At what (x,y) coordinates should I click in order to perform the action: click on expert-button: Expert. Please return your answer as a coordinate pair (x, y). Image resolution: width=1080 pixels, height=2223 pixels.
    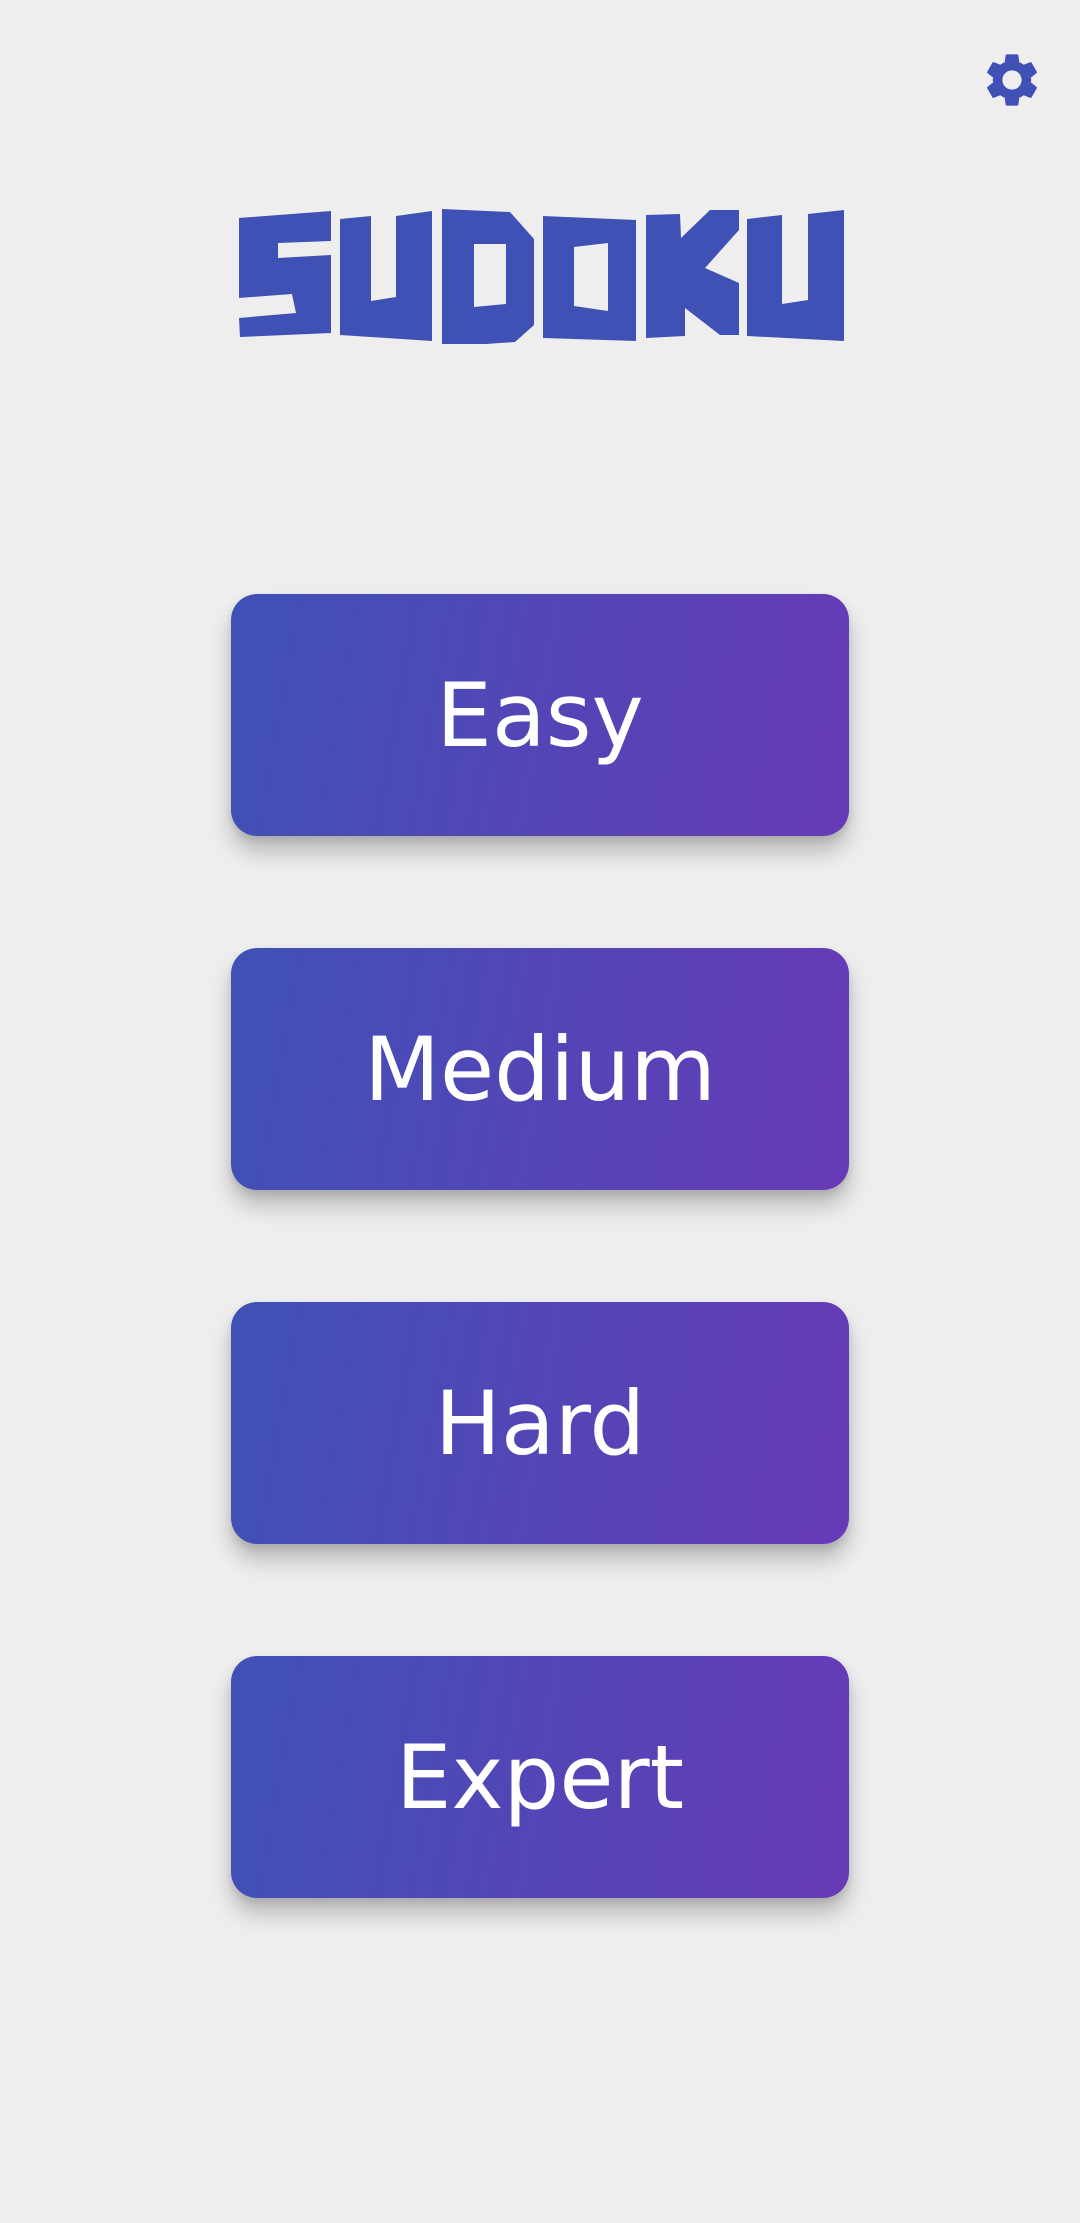
    Looking at the image, I should click on (540, 1777).